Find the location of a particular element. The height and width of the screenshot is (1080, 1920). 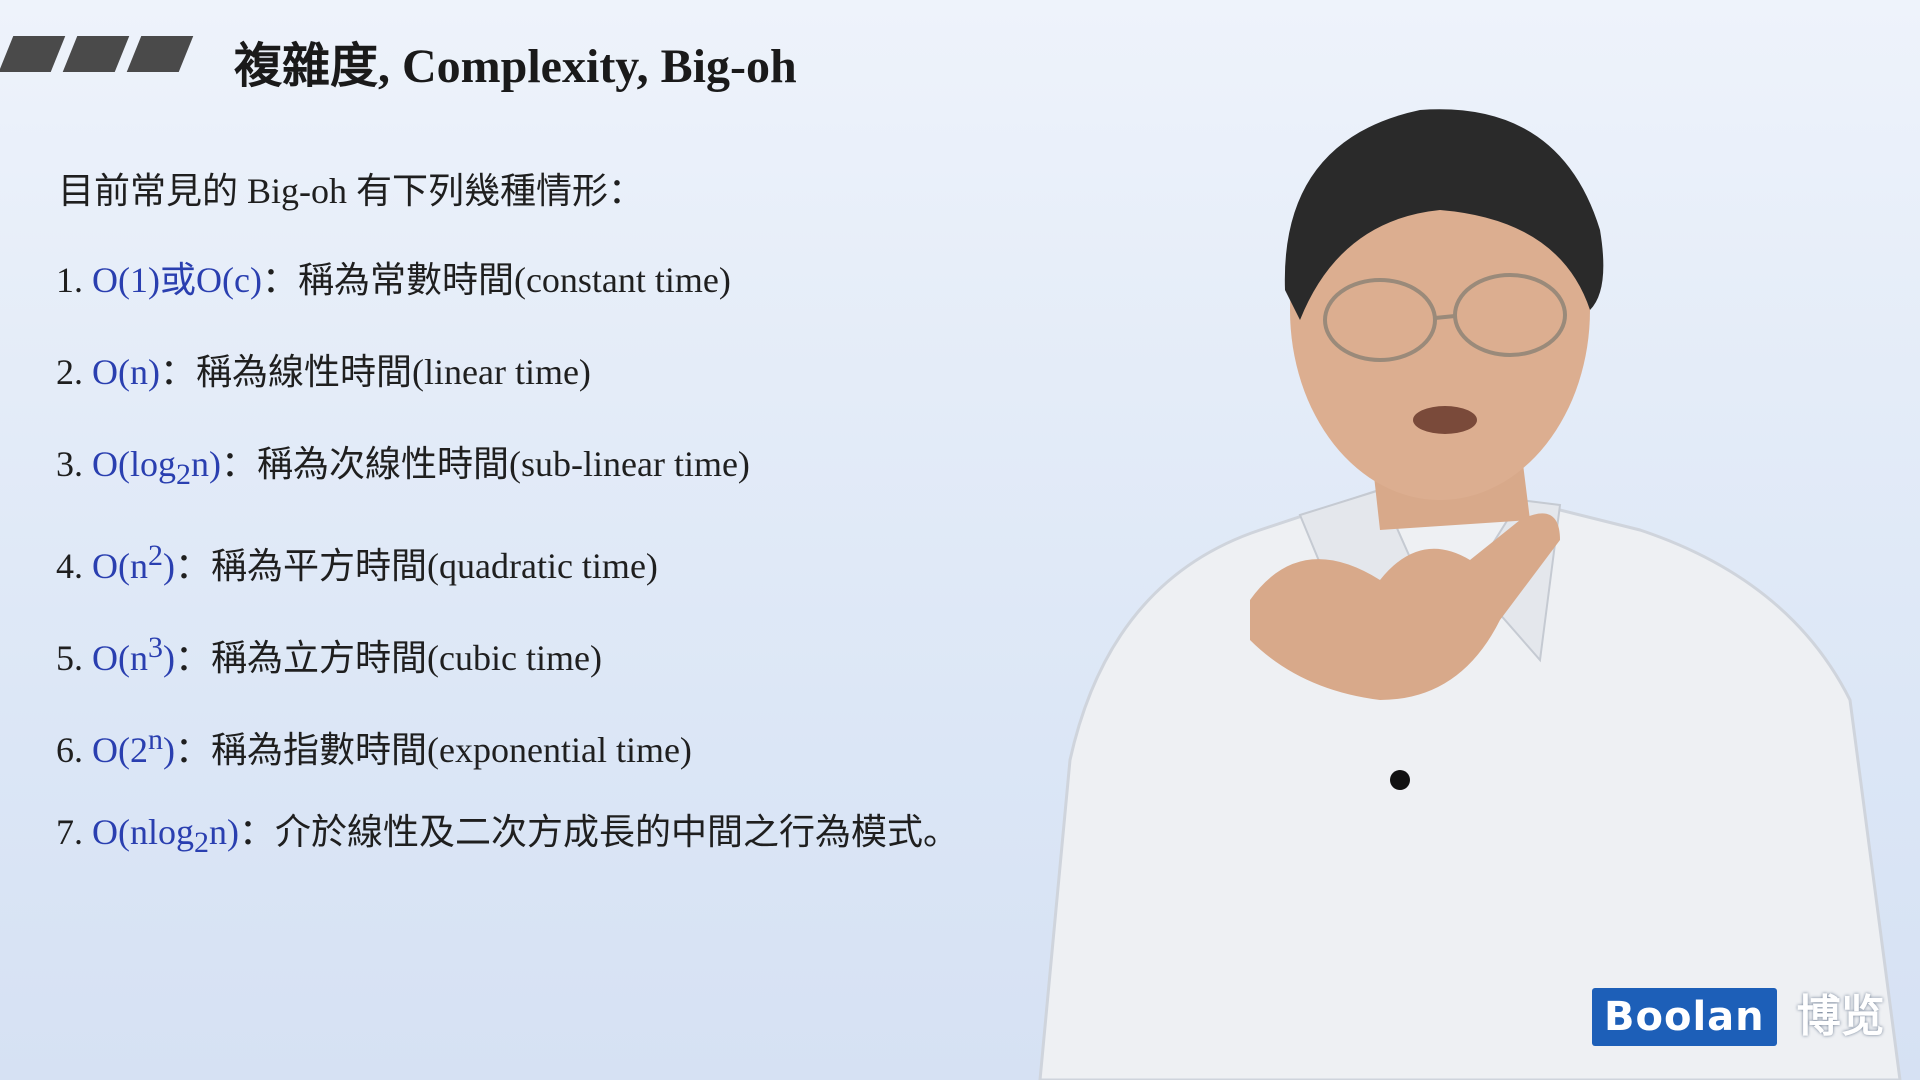

item-number: 6. is located at coordinates (69, 750).